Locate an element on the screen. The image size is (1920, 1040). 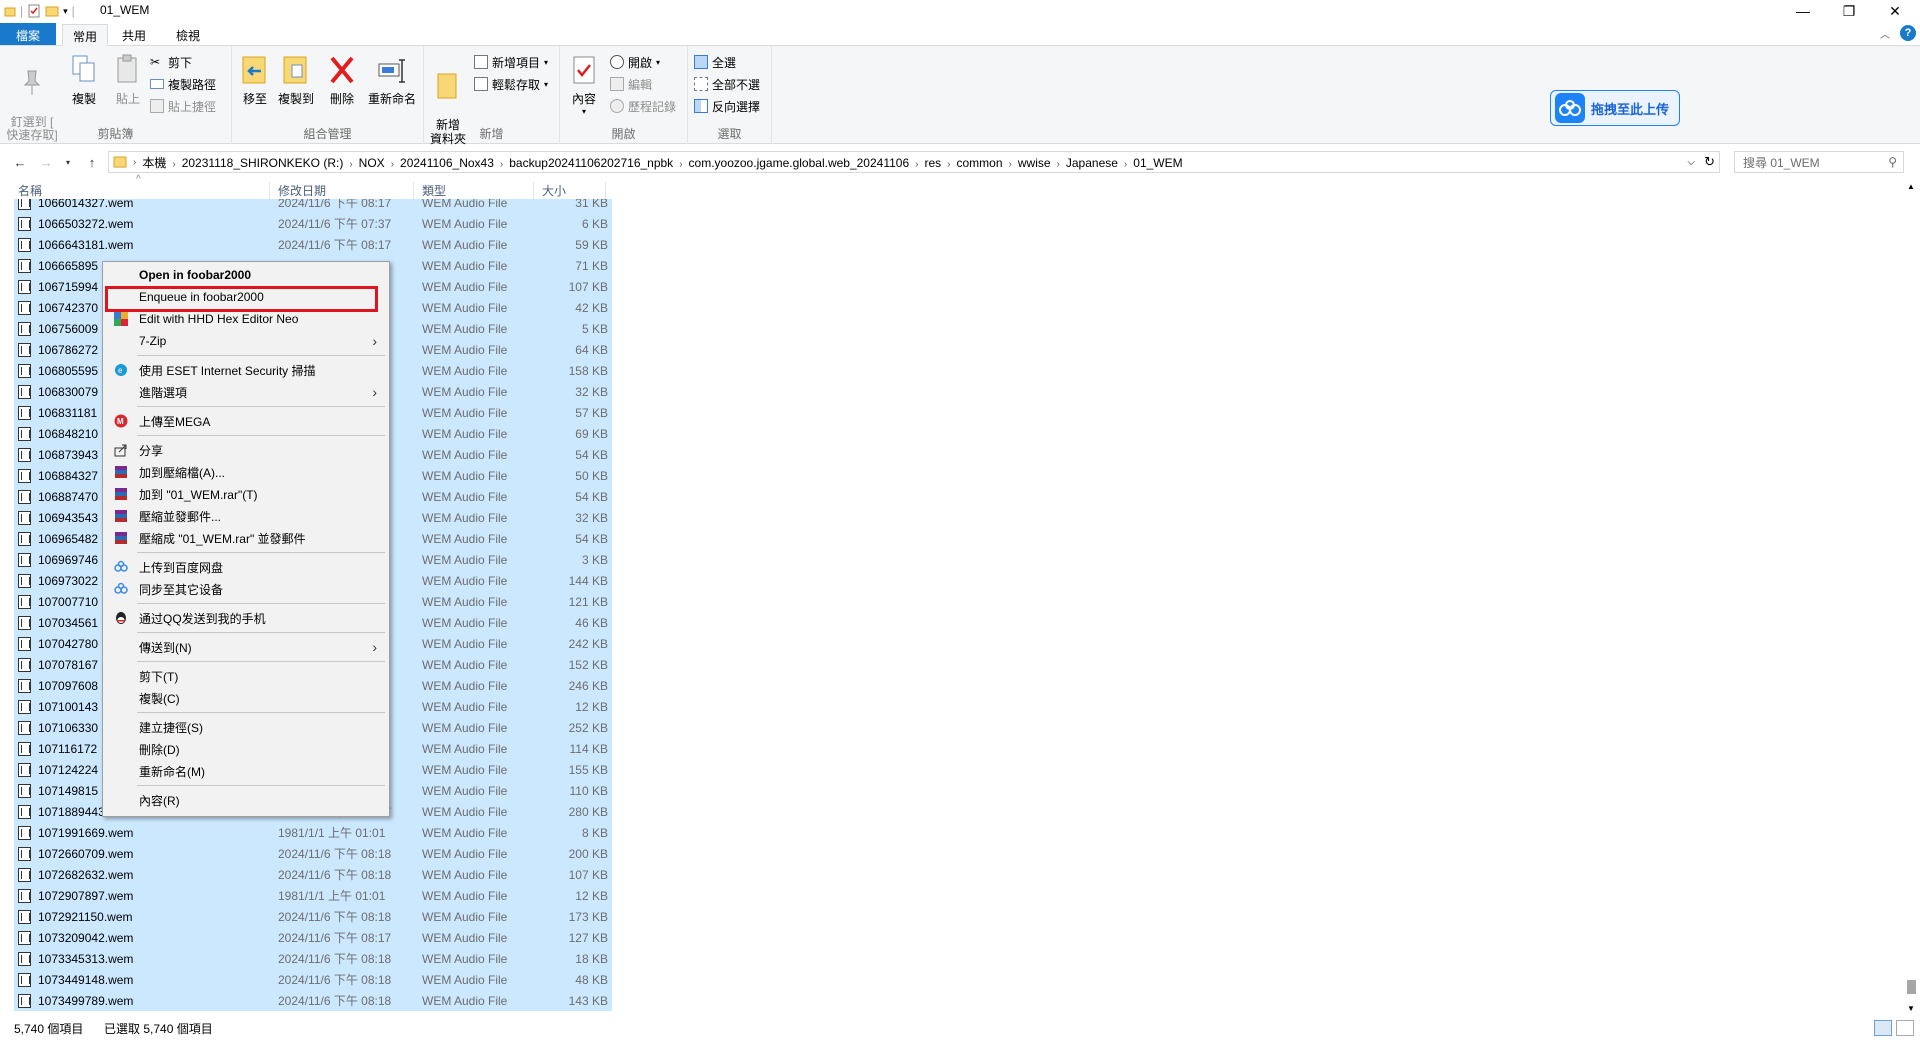
menu-item: M 上傳至MEGA is located at coordinates (246, 421).